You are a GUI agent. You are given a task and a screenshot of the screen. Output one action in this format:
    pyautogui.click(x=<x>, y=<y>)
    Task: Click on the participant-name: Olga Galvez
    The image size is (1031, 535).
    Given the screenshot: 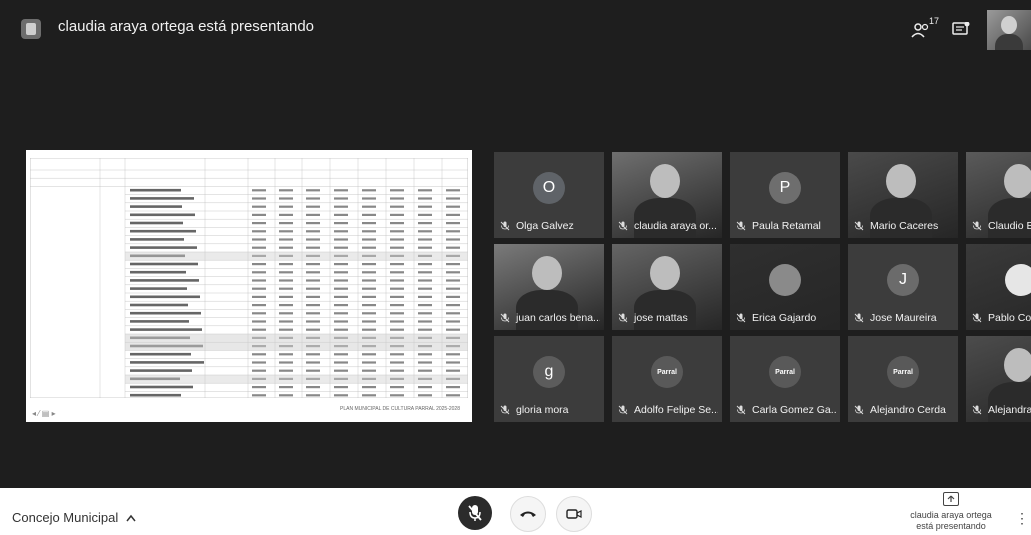 What is the action you would take?
    pyautogui.click(x=550, y=226)
    